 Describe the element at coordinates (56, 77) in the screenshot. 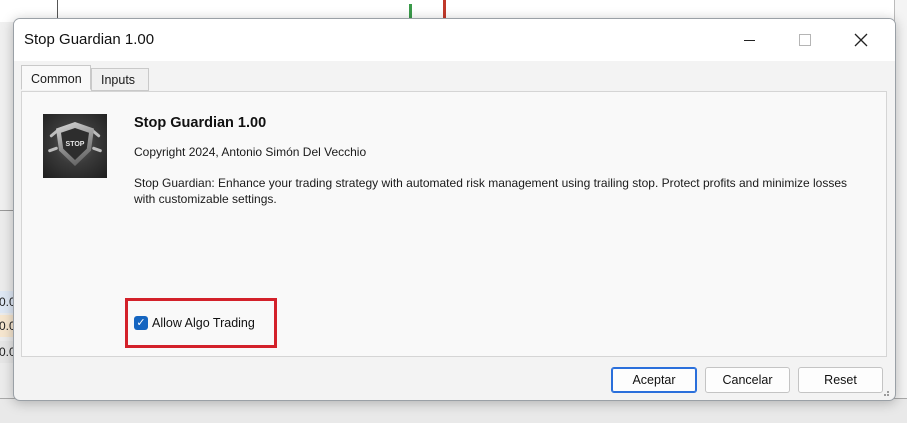

I see `tab-common: Common` at that location.